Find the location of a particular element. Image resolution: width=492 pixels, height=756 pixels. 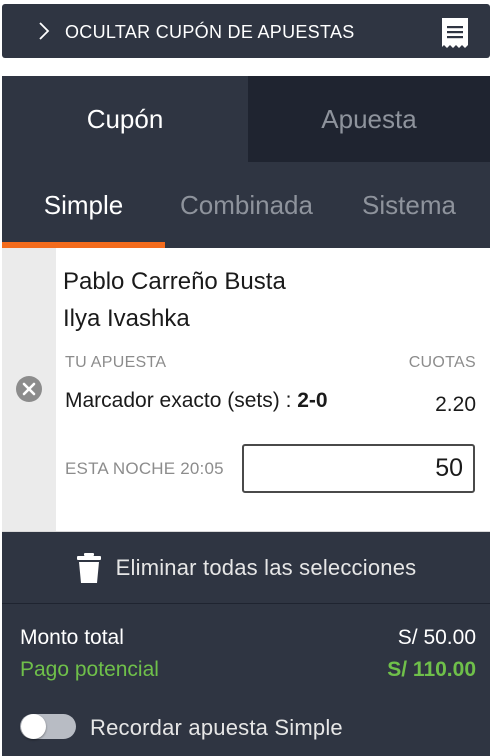

tab-bet-label: Apuesta is located at coordinates (369, 118).